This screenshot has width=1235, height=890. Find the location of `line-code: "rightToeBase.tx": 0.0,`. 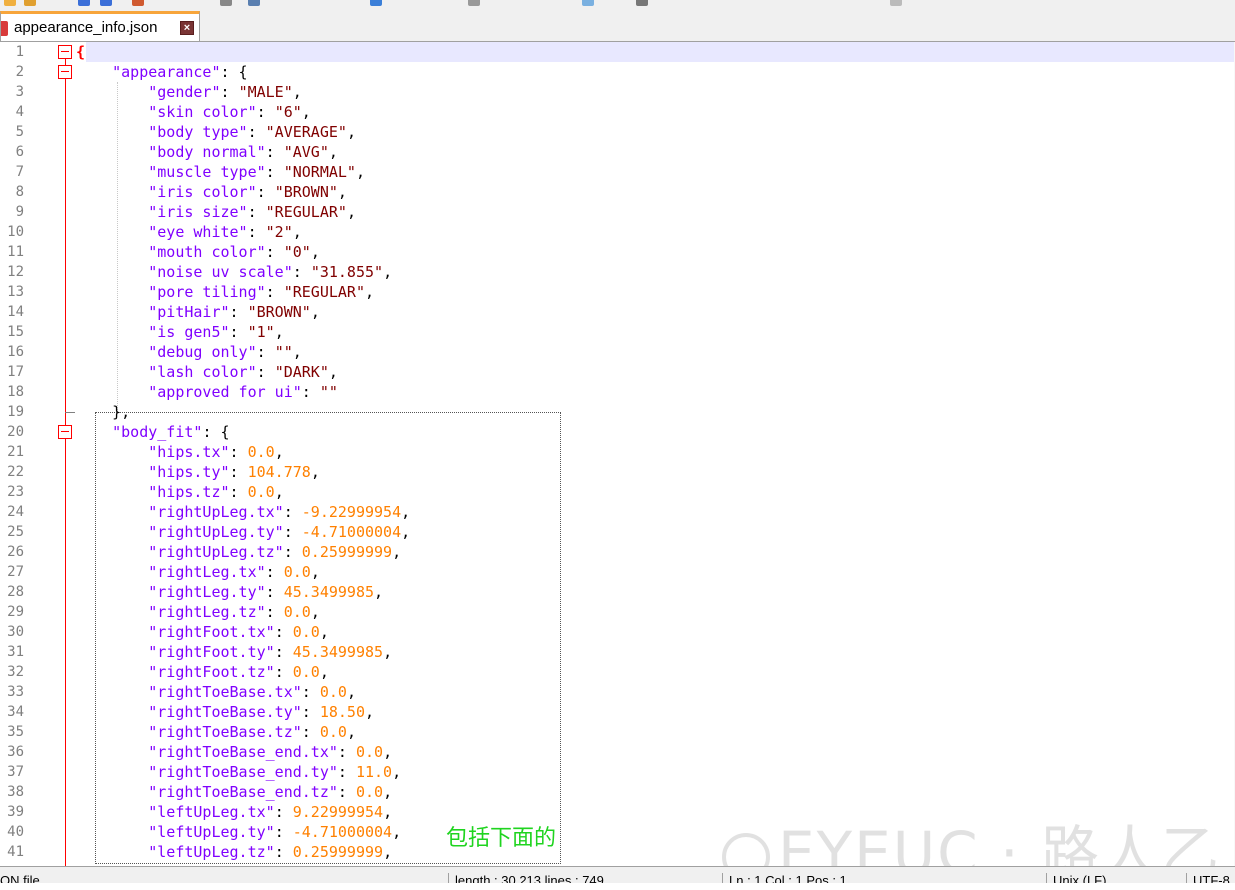

line-code: "rightToeBase.tx": 0.0, is located at coordinates (216, 692).